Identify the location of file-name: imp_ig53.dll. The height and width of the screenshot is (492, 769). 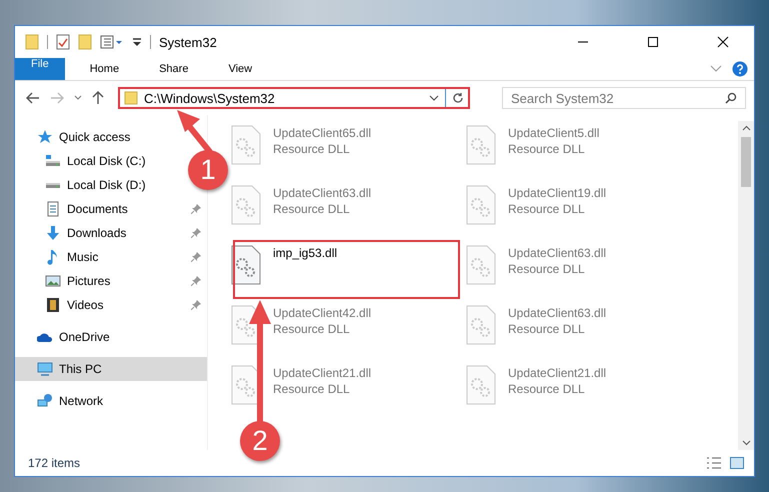
(305, 253).